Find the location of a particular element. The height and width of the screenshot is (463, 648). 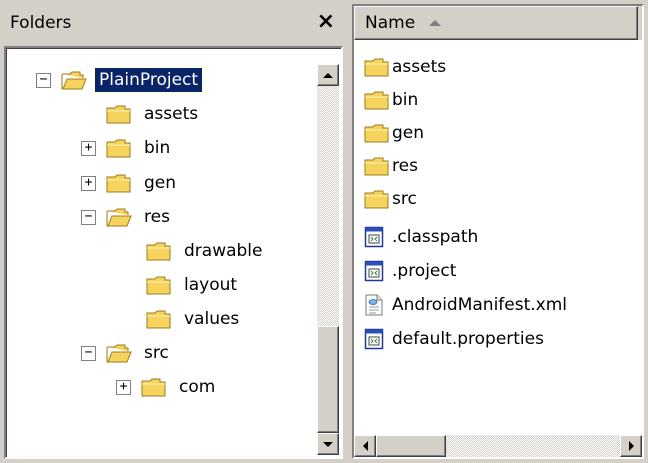

tree-item-src: − src is located at coordinates (127, 353).